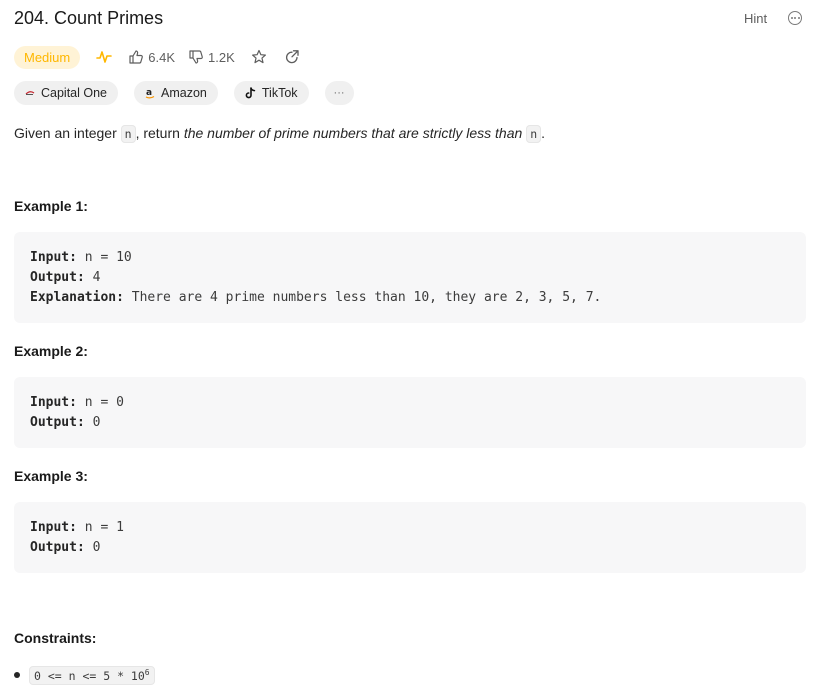 This screenshot has height=696, width=825. I want to click on company-tag-label: TikTok, so click(279, 93).